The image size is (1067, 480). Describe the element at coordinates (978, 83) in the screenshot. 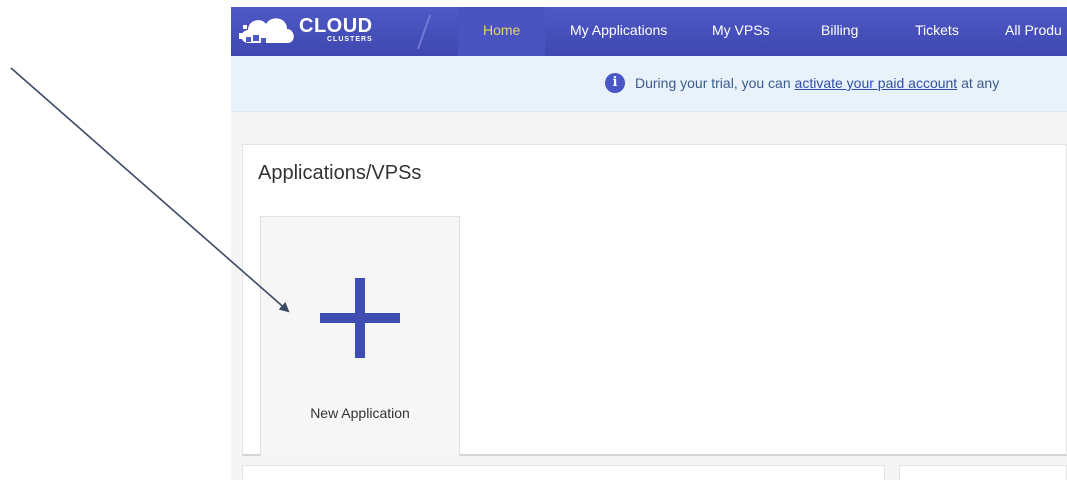

I see `notice-suffix: at any` at that location.